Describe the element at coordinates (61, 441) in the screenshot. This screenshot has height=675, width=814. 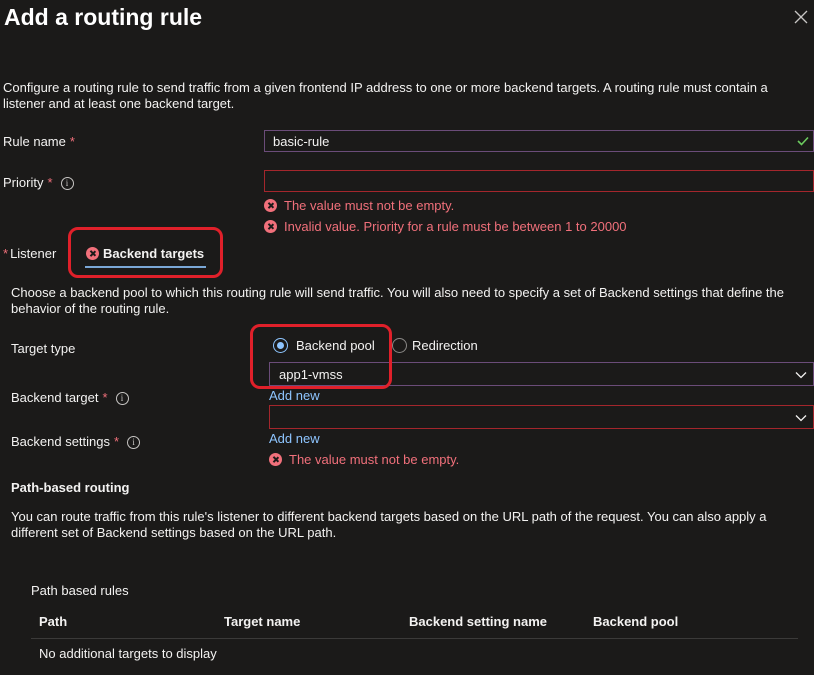
I see `backend-settings-label-text: Backend settings` at that location.